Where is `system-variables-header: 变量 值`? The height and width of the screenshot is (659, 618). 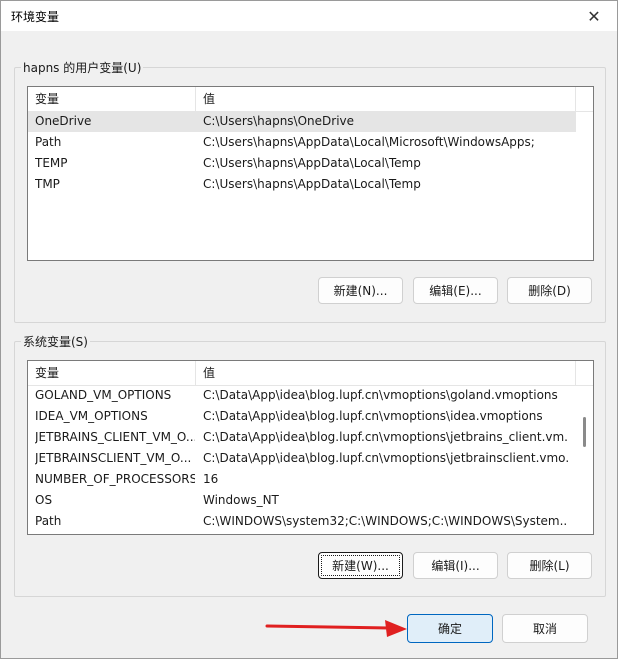 system-variables-header: 变量 值 is located at coordinates (310, 373).